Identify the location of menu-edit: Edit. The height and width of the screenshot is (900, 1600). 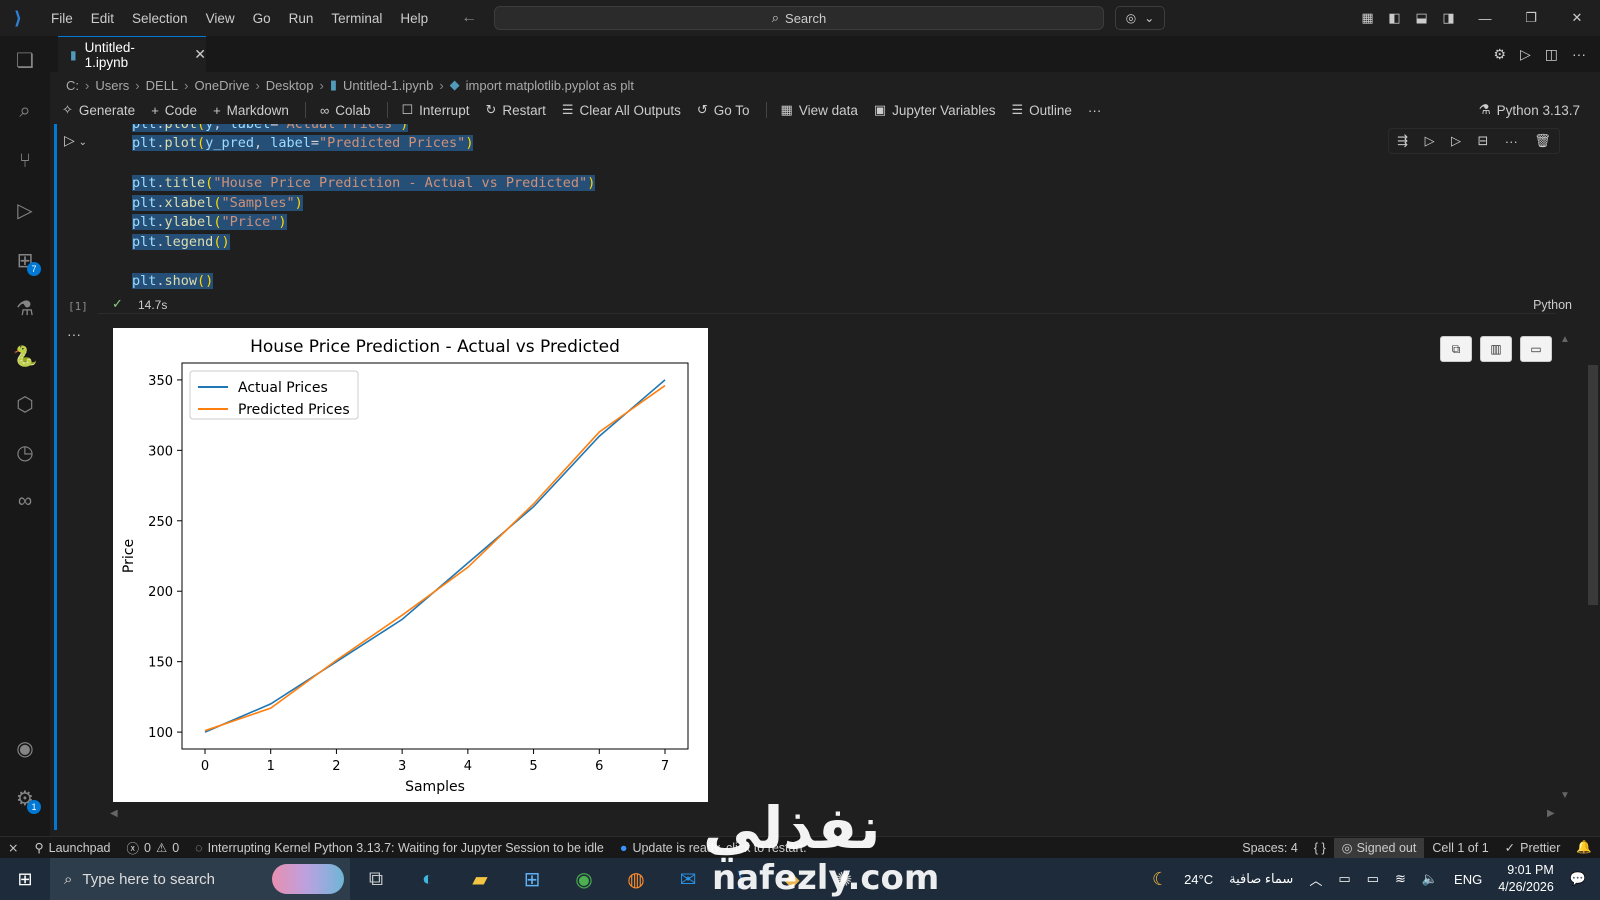
(102, 18).